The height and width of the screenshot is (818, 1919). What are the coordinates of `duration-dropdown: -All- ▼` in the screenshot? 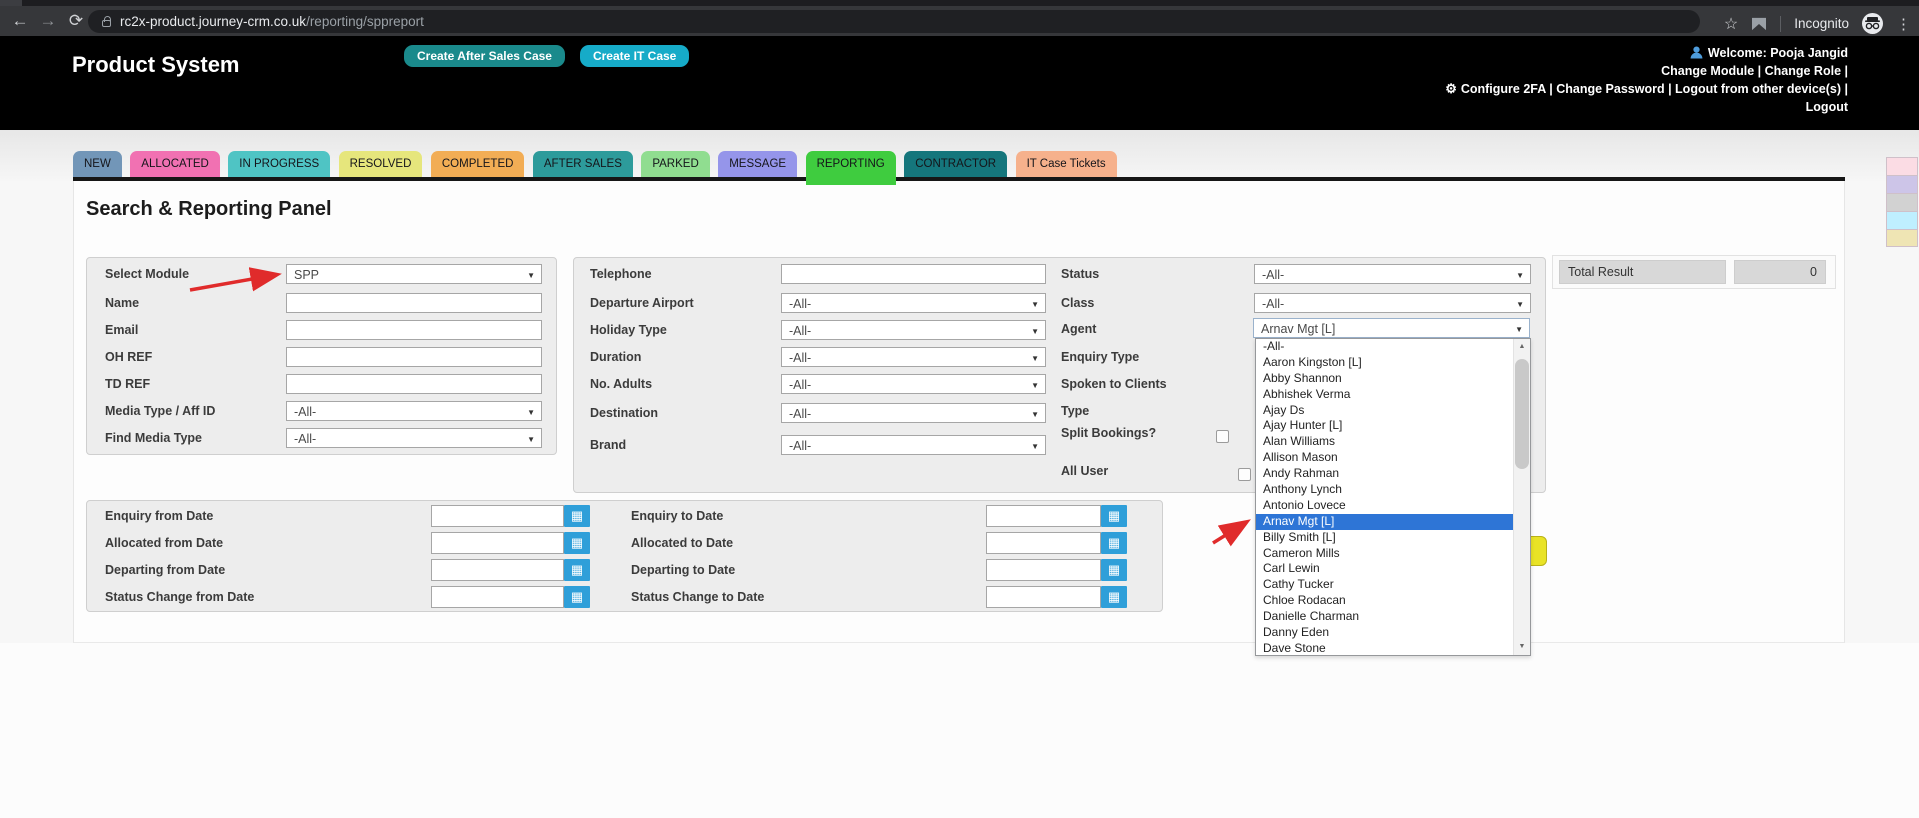 It's located at (913, 357).